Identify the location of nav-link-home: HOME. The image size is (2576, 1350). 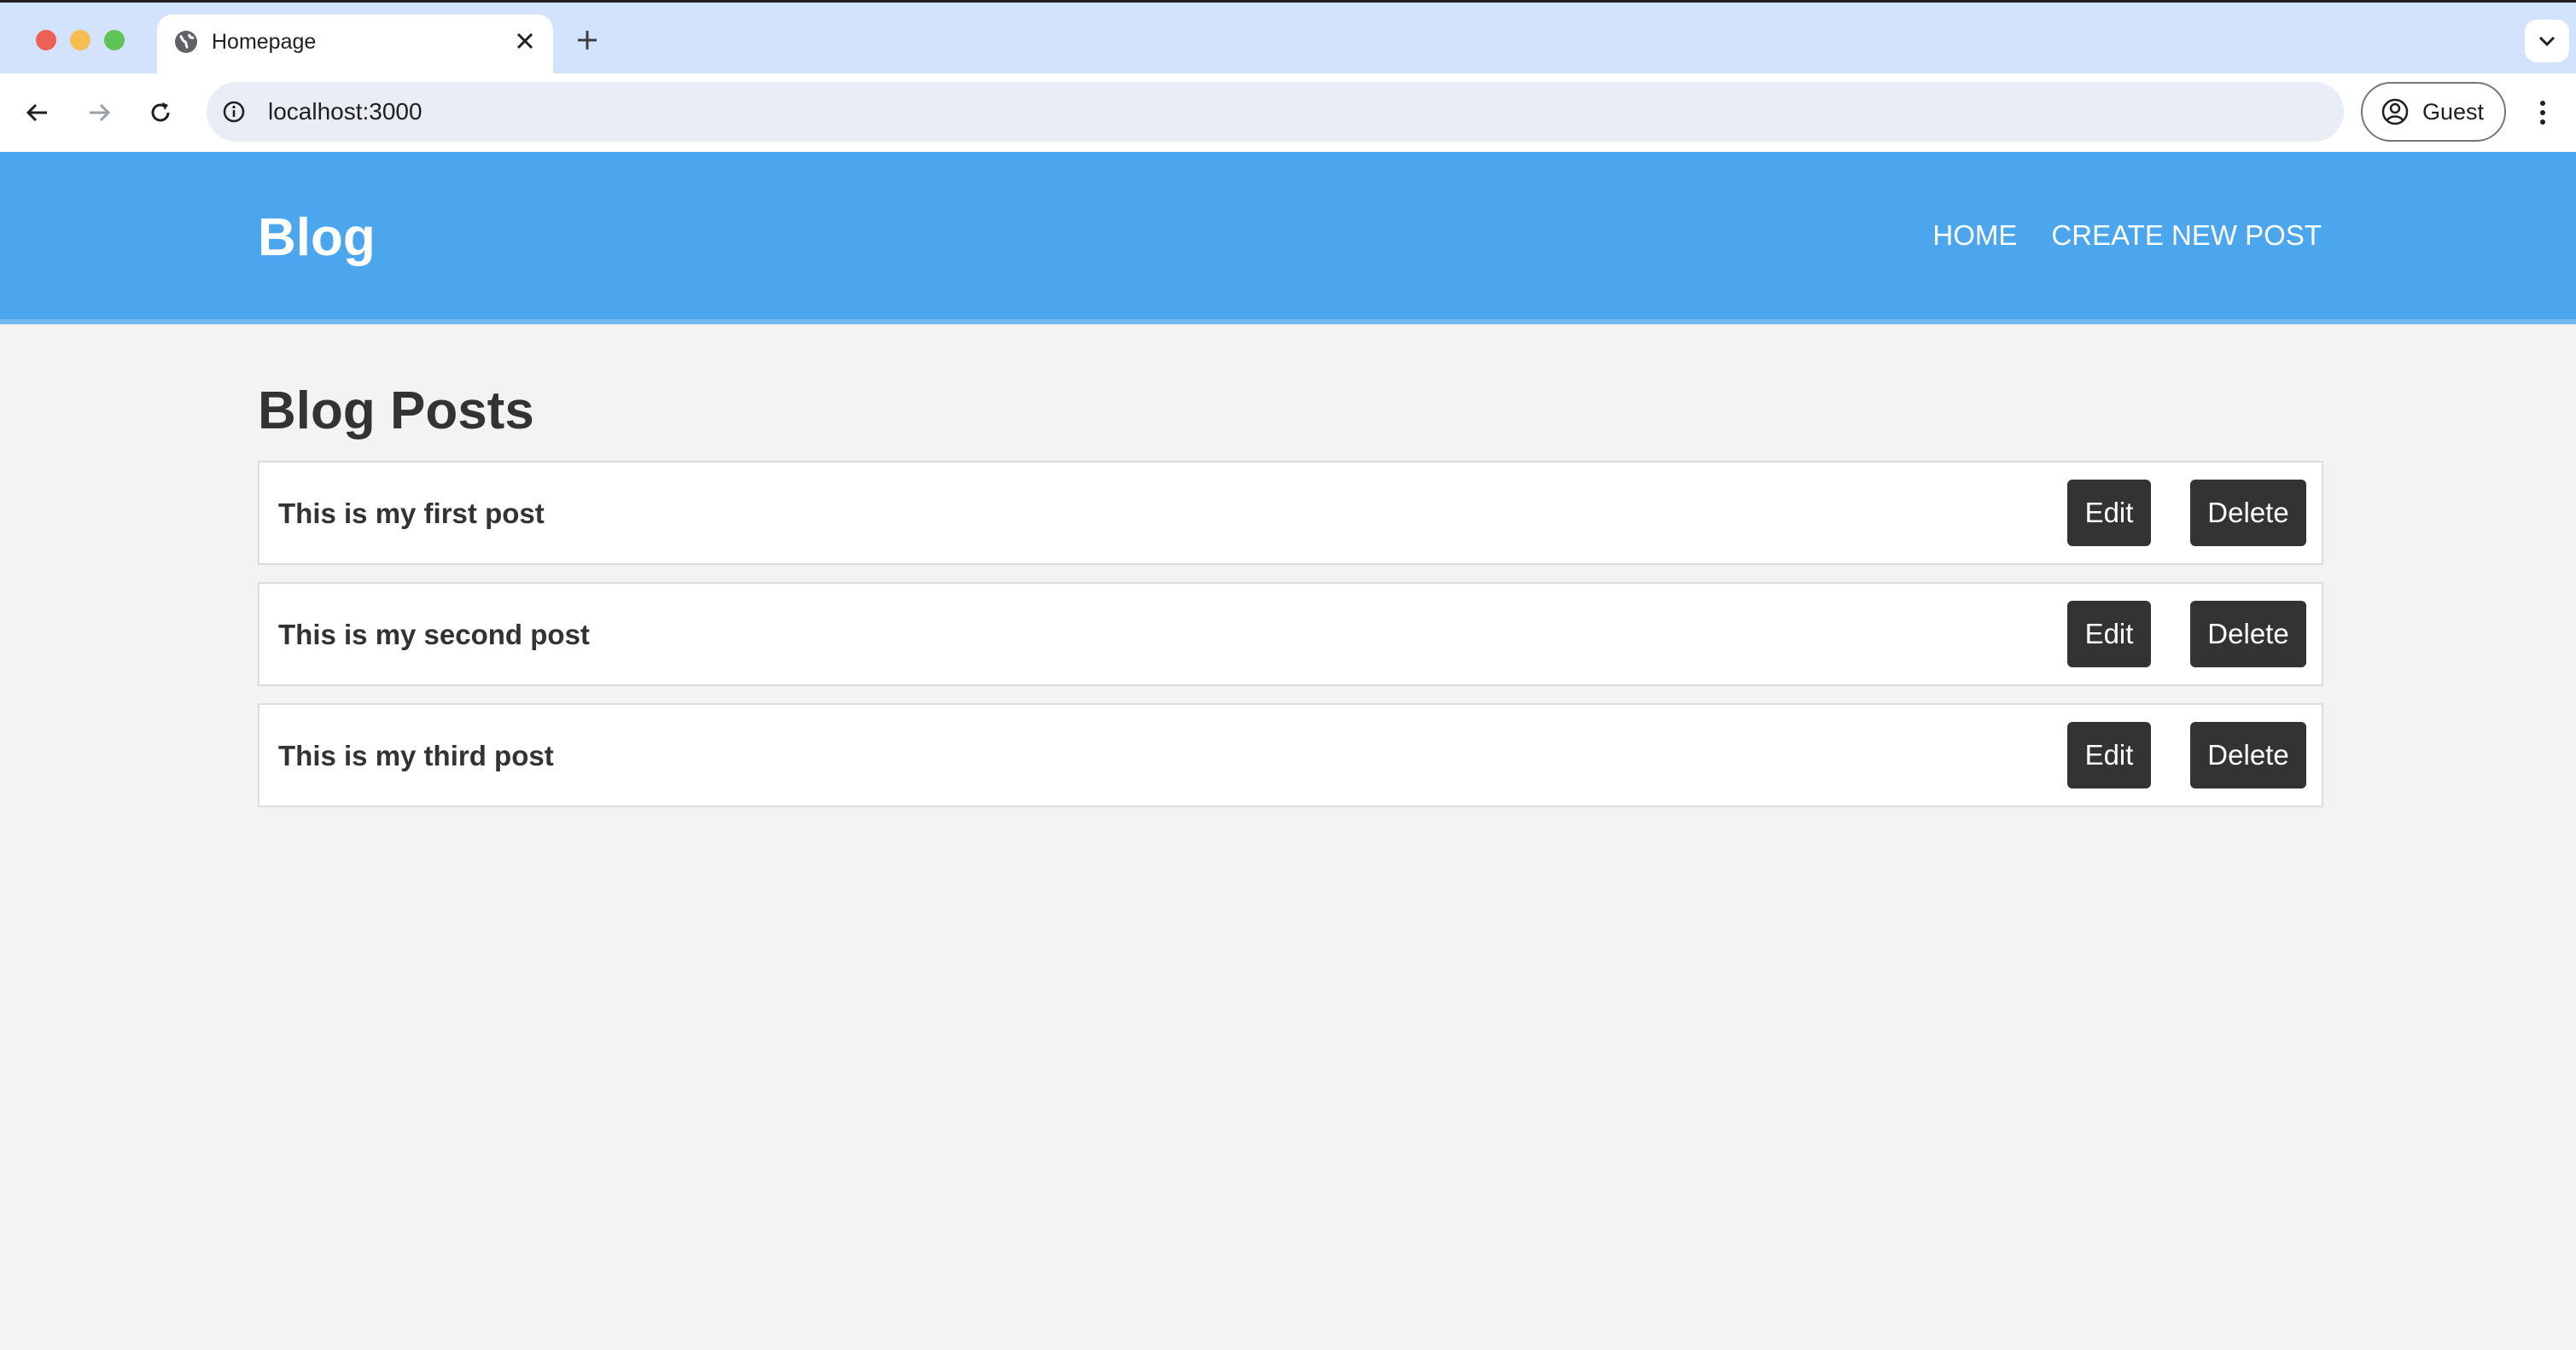
(1974, 235).